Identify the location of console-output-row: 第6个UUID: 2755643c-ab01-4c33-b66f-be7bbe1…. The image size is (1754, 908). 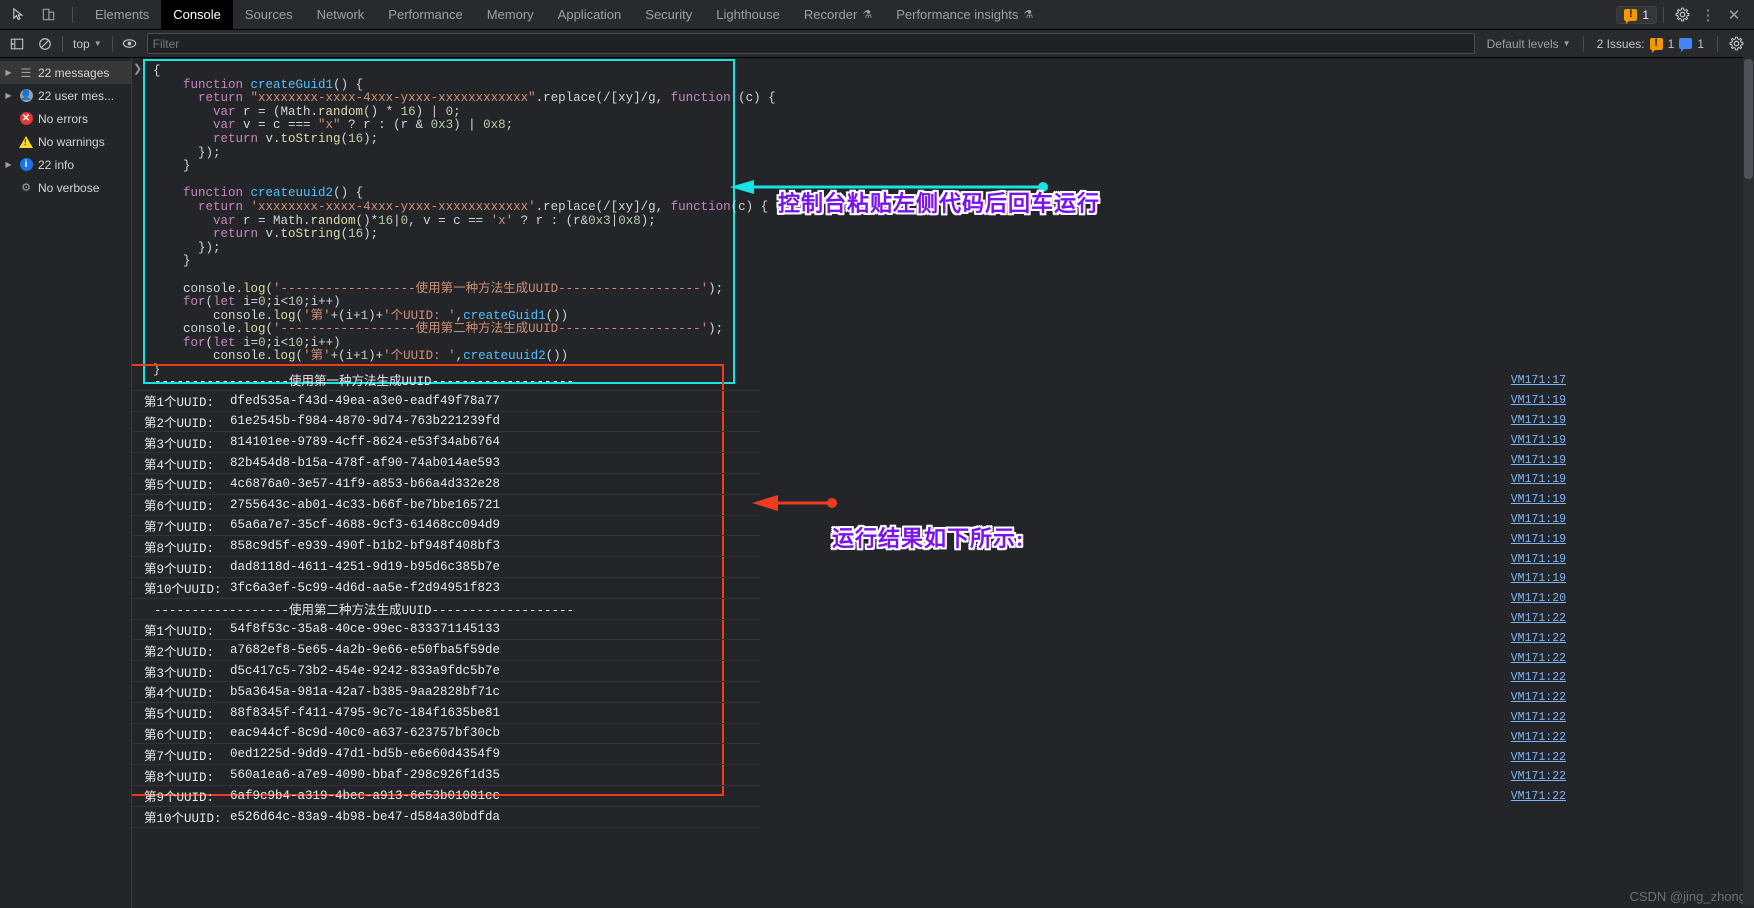
(446, 505).